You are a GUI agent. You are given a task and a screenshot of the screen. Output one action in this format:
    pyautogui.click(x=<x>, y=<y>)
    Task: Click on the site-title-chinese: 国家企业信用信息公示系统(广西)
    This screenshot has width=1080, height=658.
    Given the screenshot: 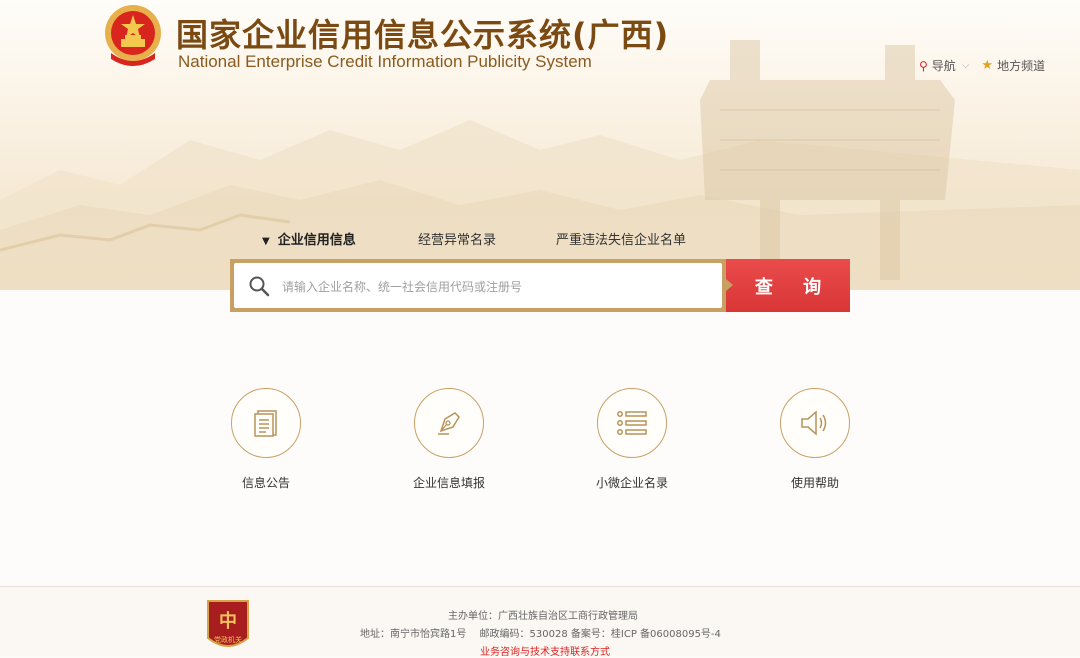 What is the action you would take?
    pyautogui.click(x=423, y=35)
    